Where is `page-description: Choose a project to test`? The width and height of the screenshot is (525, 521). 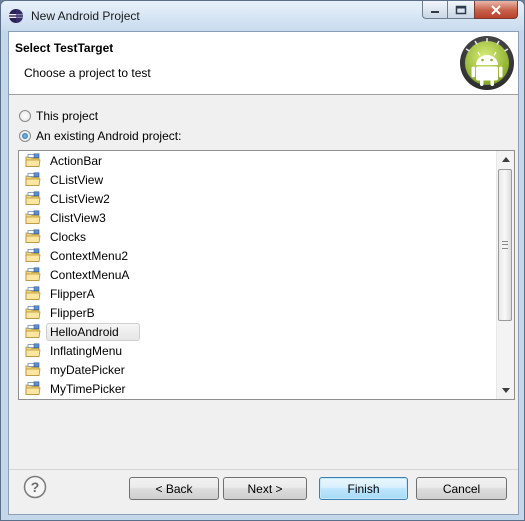 page-description: Choose a project to test is located at coordinates (87, 73).